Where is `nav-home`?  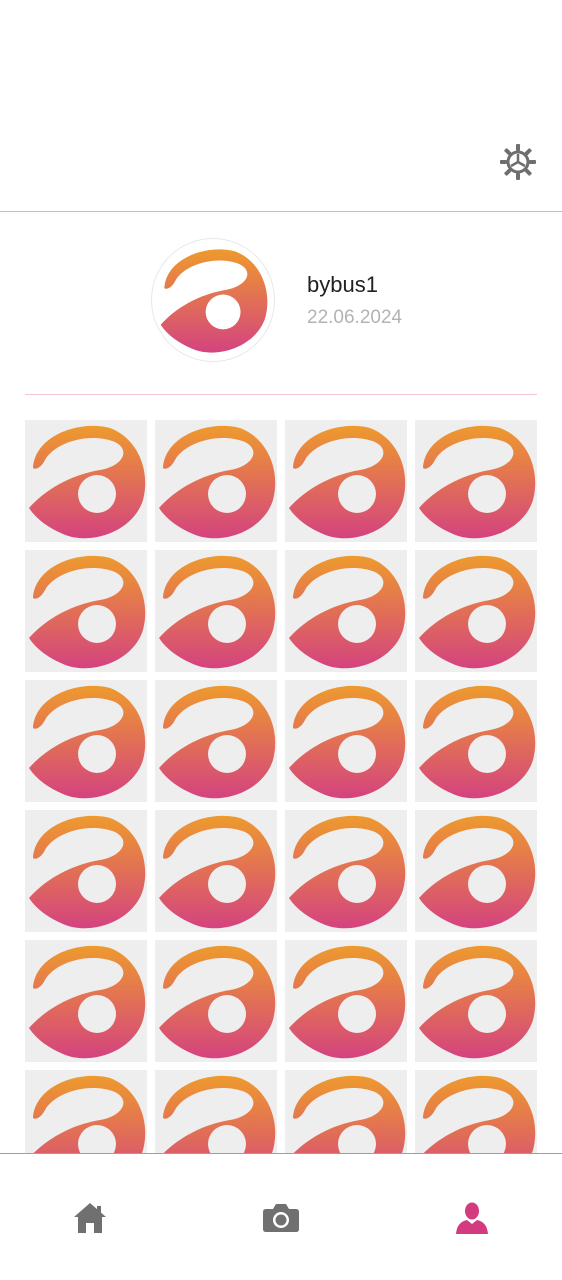 nav-home is located at coordinates (90, 1218).